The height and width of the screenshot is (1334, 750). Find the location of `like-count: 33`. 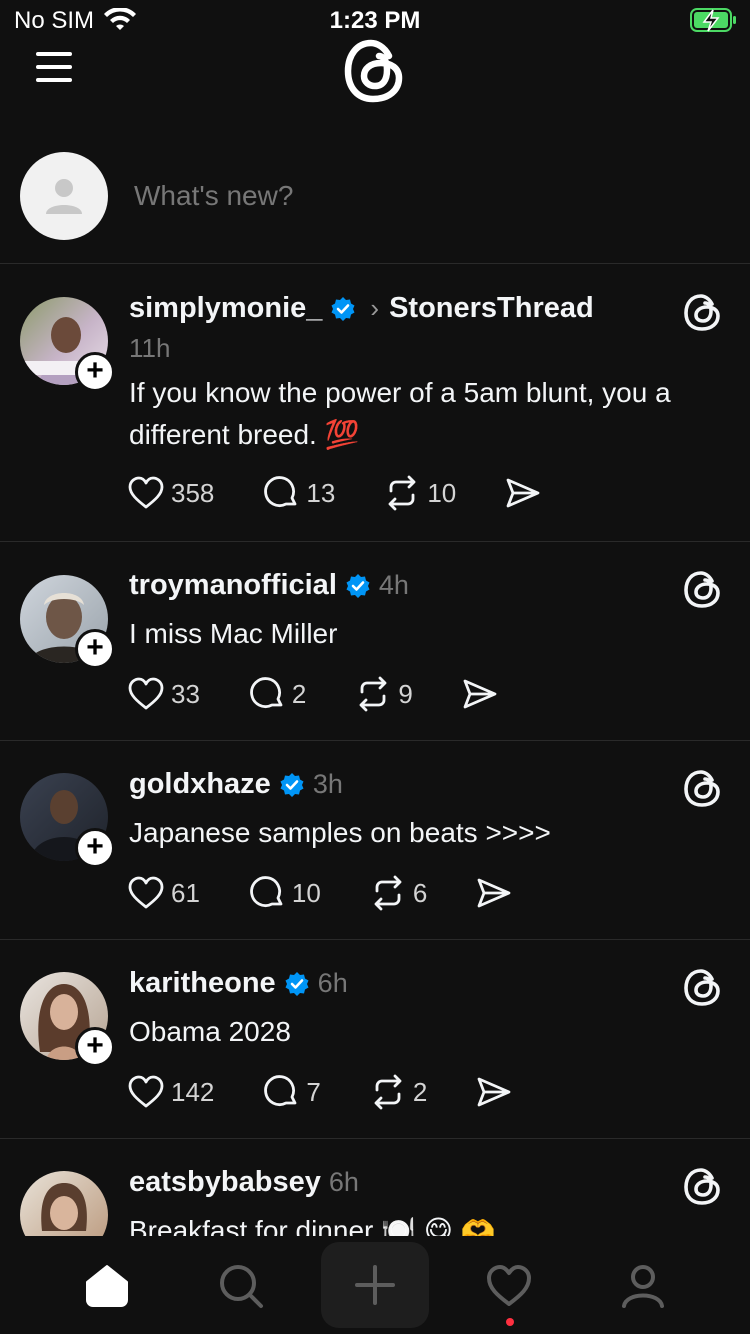

like-count: 33 is located at coordinates (185, 693).